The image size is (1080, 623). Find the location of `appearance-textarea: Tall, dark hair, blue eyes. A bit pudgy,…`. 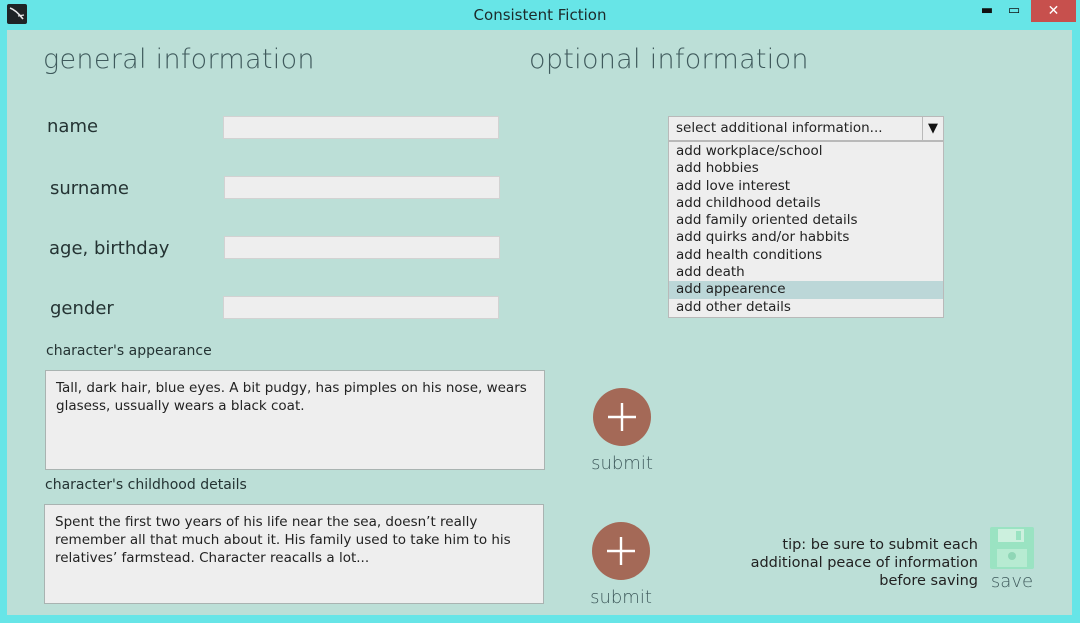

appearance-textarea: Tall, dark hair, blue eyes. A bit pudgy,… is located at coordinates (295, 420).